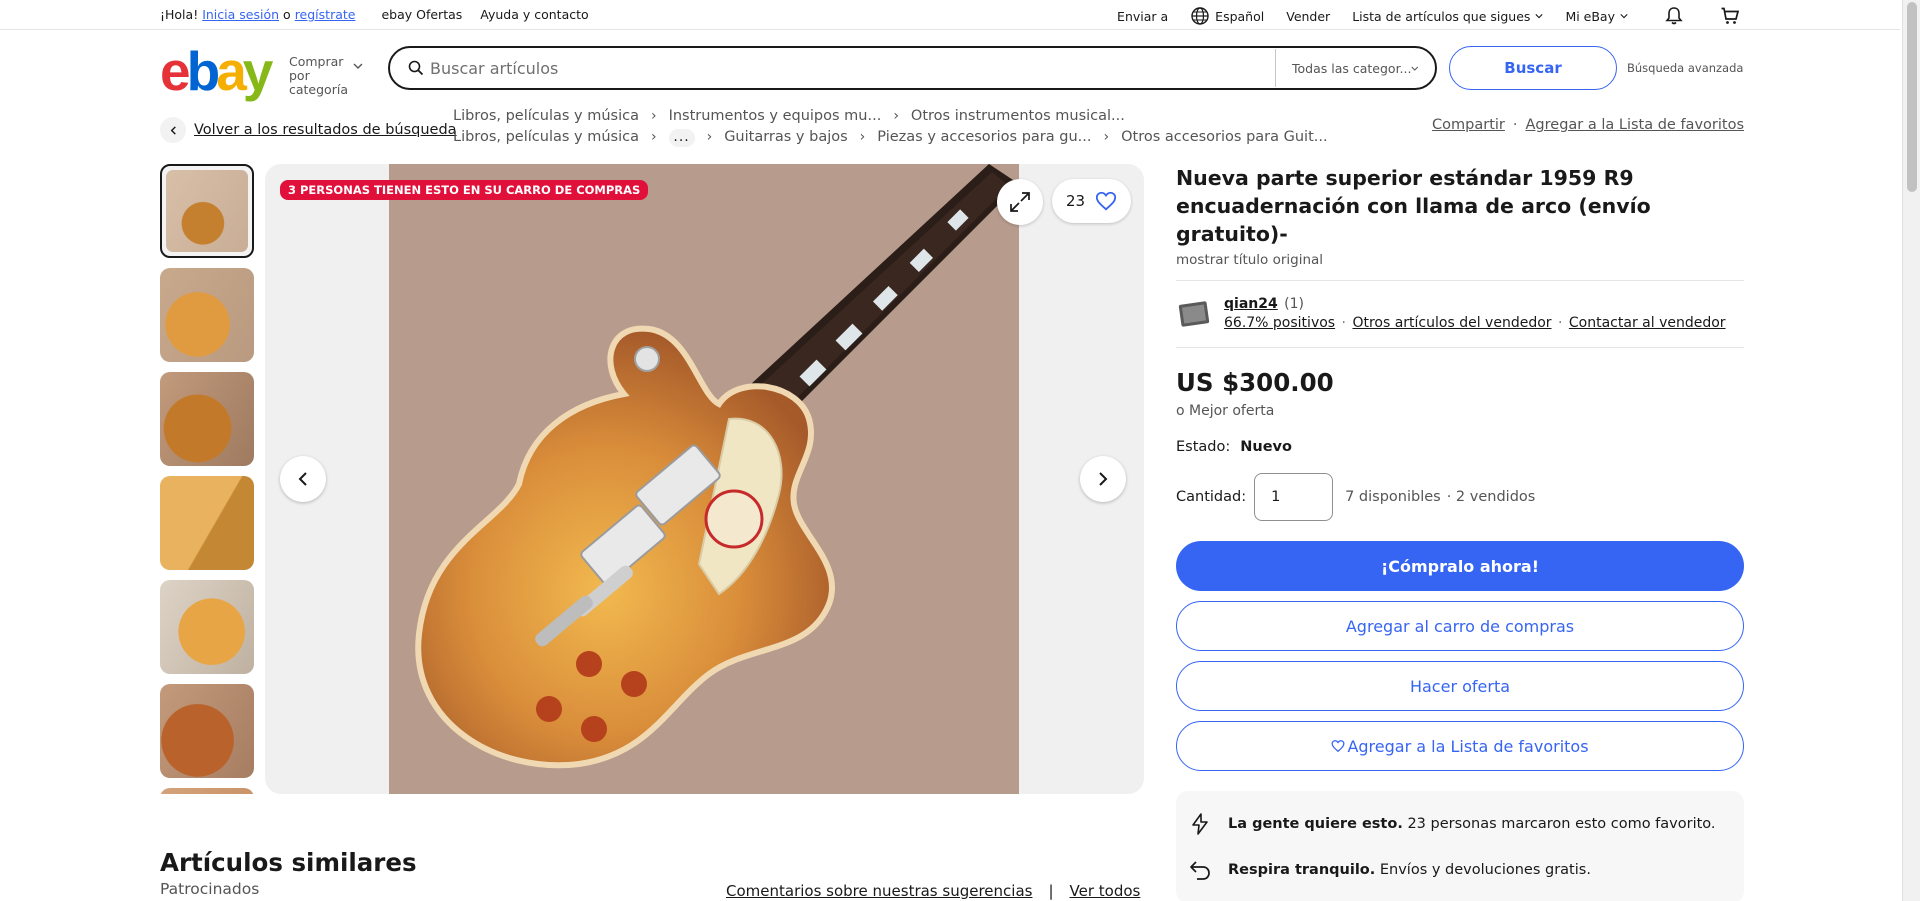  What do you see at coordinates (534, 14) in the screenshot?
I see `help-link: Ayuda y contacto` at bounding box center [534, 14].